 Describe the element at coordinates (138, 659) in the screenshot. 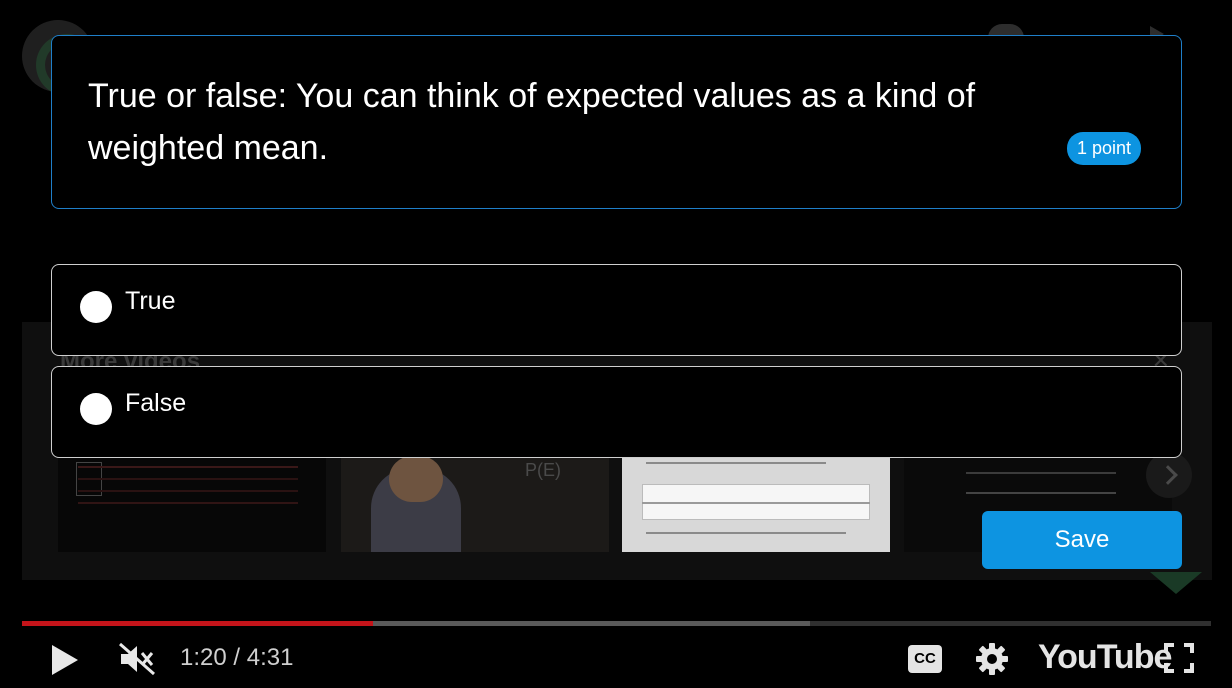

I see `mute-icon` at that location.